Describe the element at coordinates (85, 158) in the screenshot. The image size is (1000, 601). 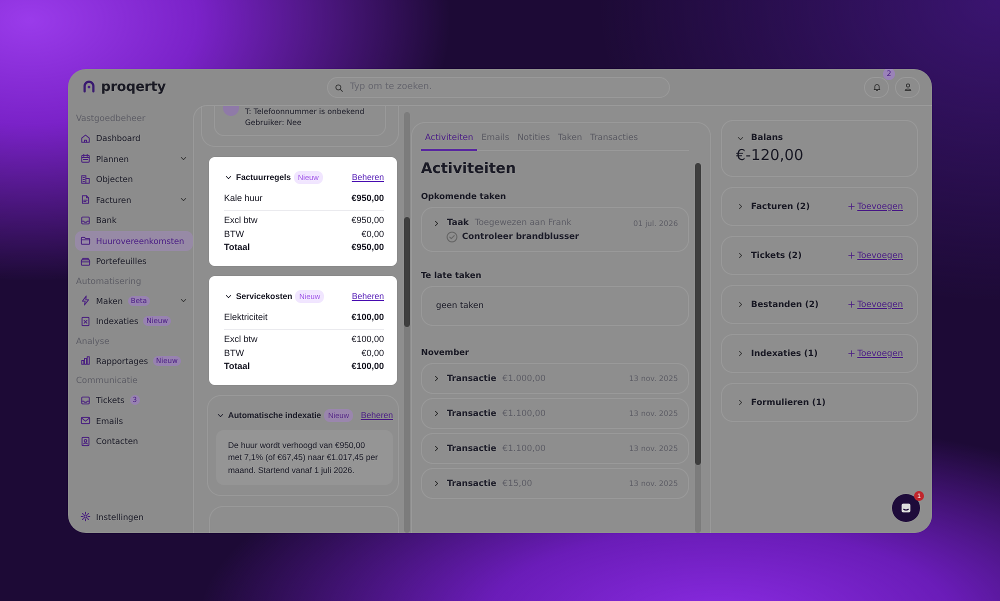
I see `calendar-icon` at that location.